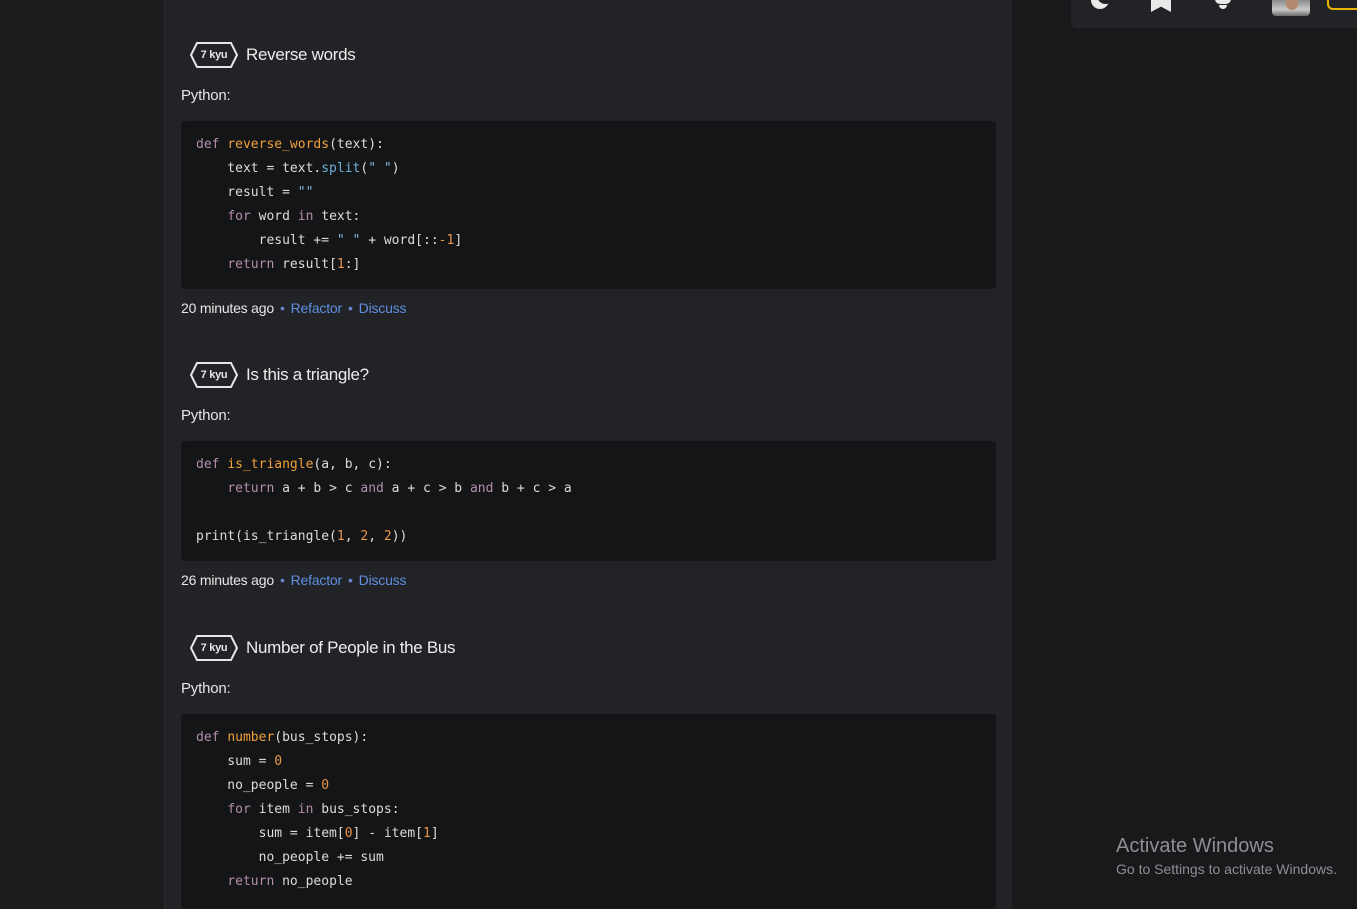  Describe the element at coordinates (227, 308) in the screenshot. I see `time-ago: 20 minutes ago` at that location.